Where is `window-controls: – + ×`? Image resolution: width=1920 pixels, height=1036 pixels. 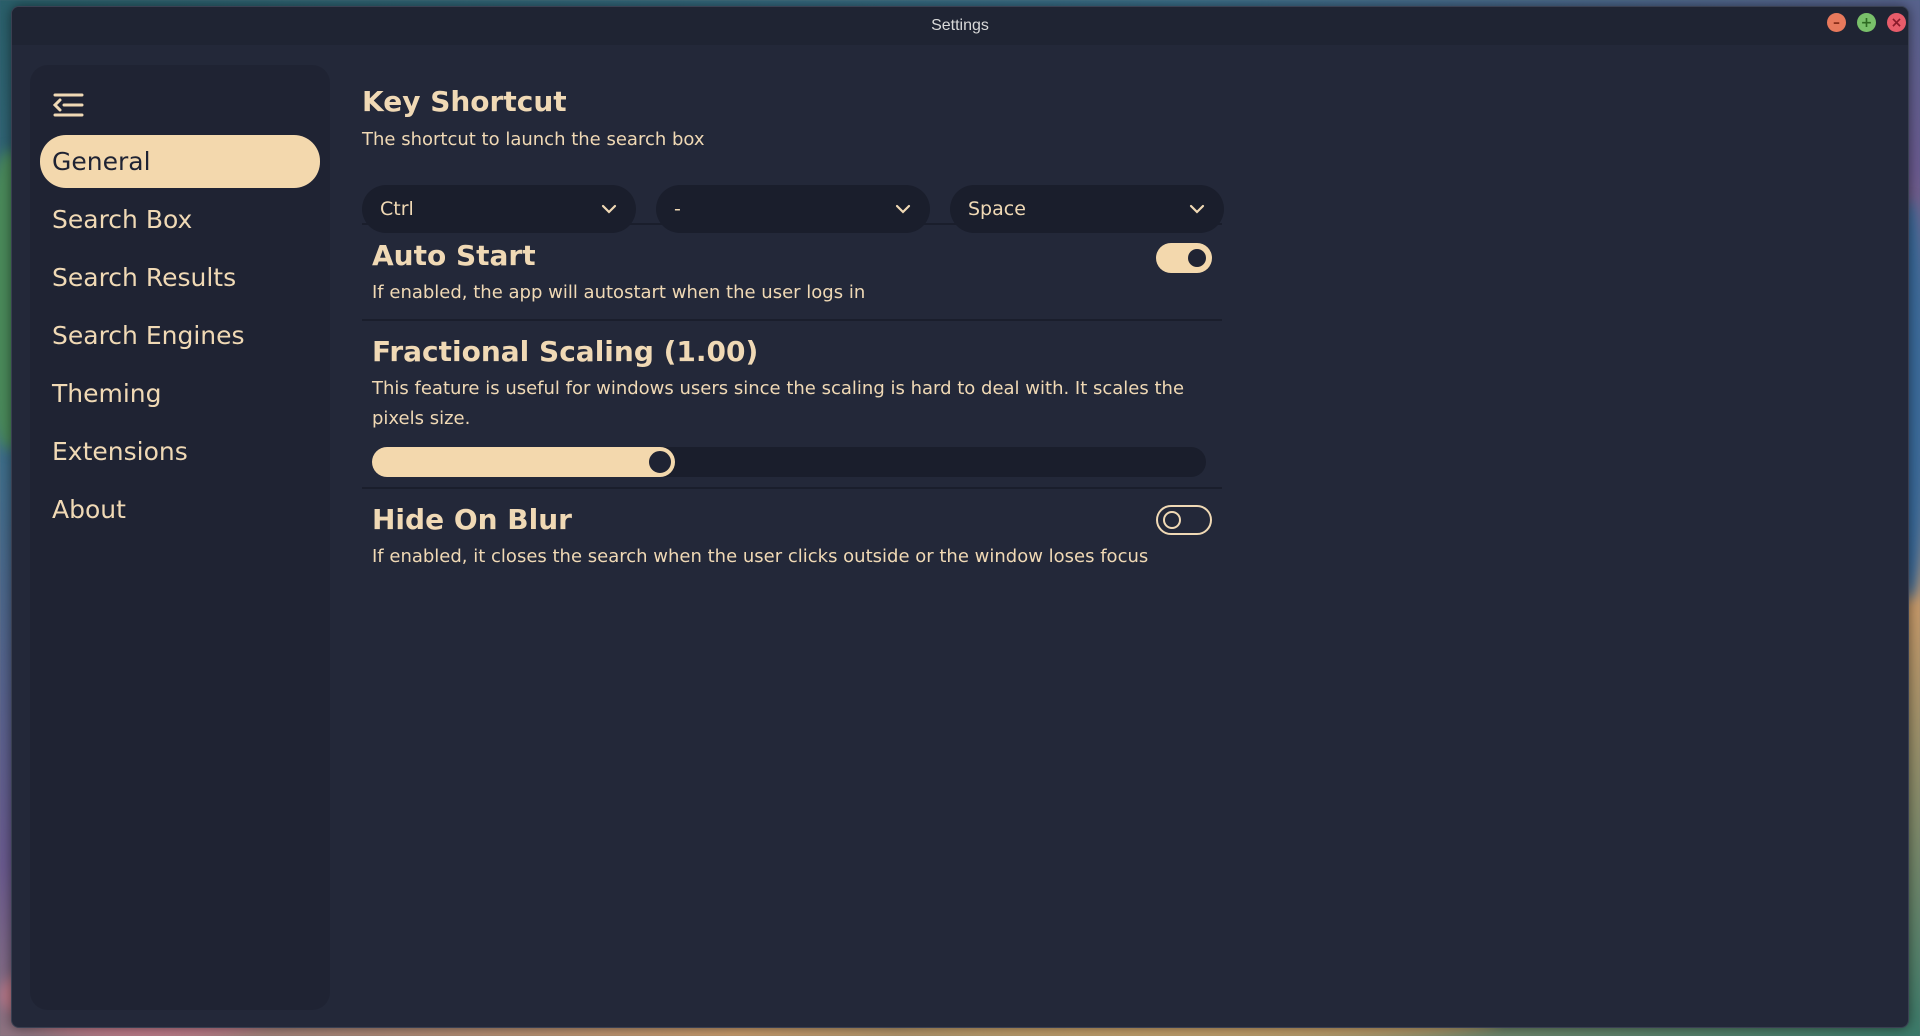
window-controls: – + × is located at coordinates (1866, 22).